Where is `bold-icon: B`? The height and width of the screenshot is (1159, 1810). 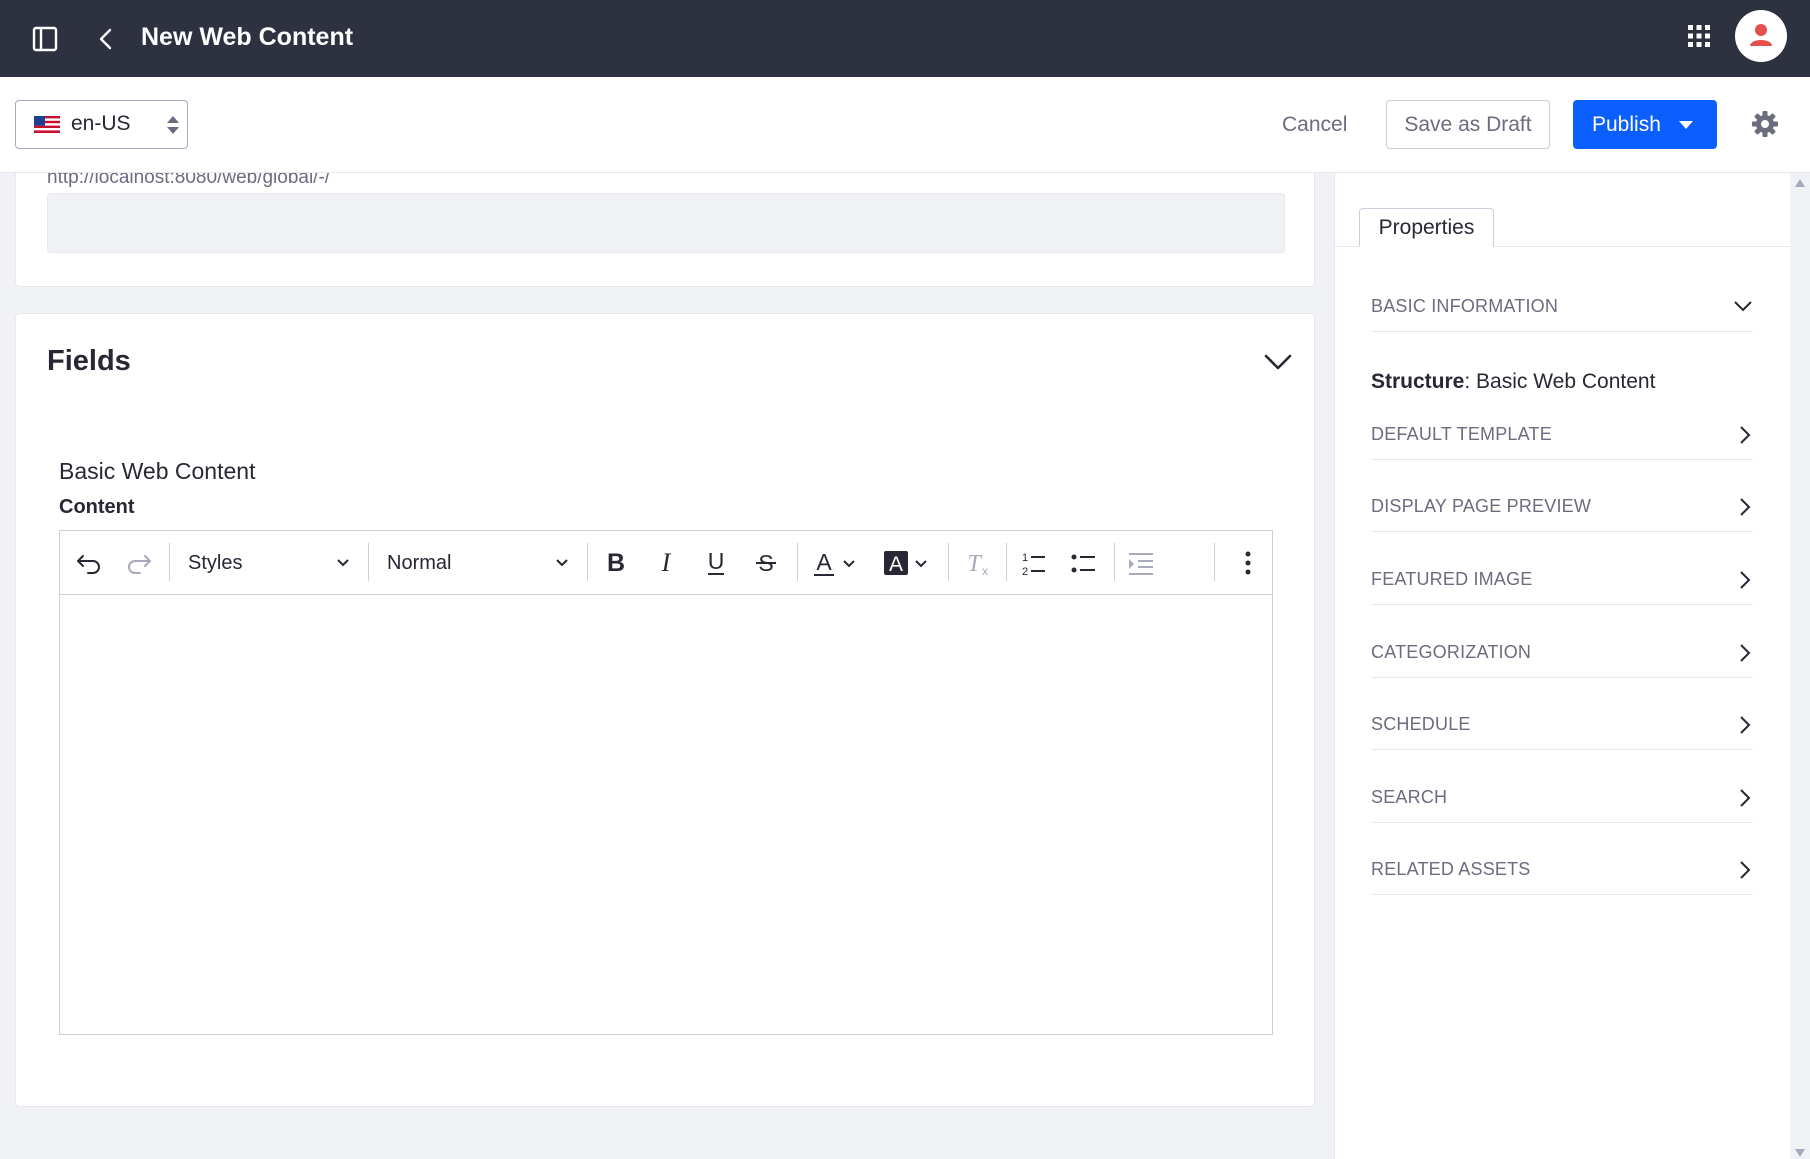
bold-icon: B is located at coordinates (616, 563).